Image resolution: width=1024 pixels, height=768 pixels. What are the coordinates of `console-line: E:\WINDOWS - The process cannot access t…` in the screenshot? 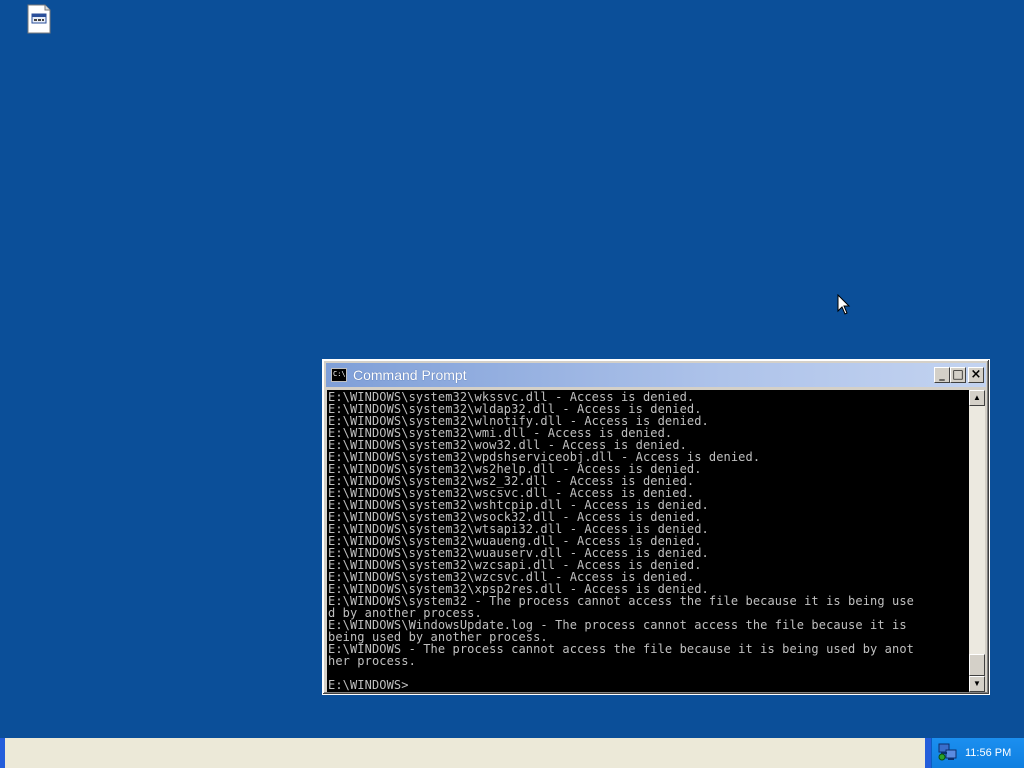 It's located at (621, 649).